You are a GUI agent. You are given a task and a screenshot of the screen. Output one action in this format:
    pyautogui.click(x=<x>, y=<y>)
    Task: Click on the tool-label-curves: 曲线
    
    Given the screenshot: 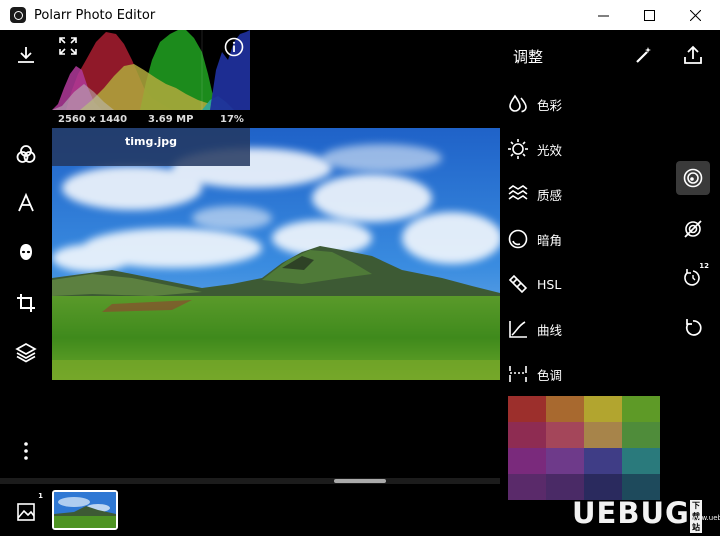 What is the action you would take?
    pyautogui.click(x=550, y=330)
    